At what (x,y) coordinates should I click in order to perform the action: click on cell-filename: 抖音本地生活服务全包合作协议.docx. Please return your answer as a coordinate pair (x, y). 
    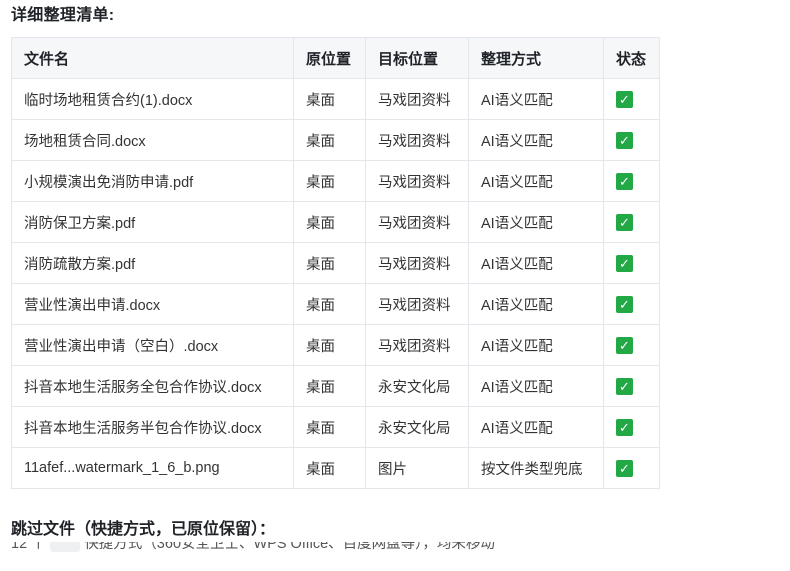
    Looking at the image, I should click on (152, 386).